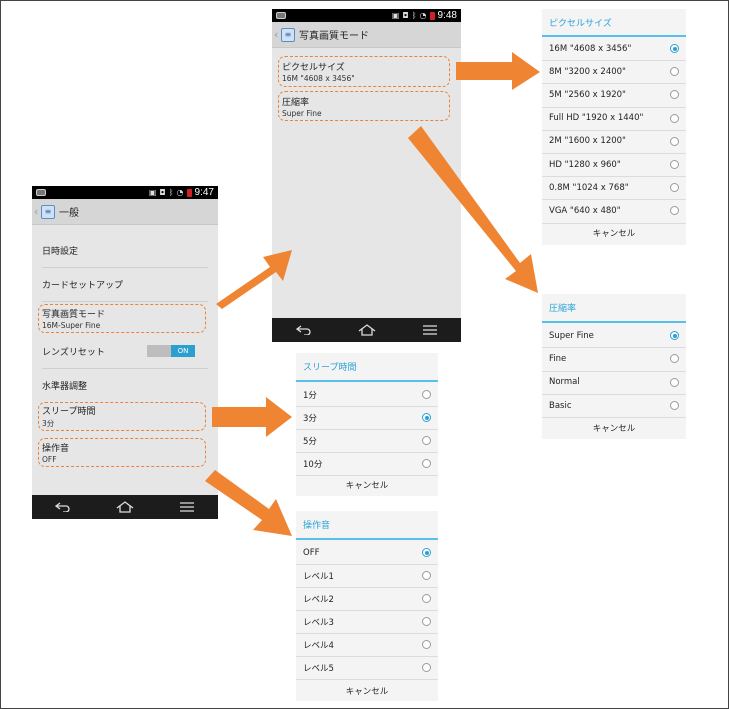 The image size is (729, 709). I want to click on operation-sound-option: レベル3, so click(367, 621).